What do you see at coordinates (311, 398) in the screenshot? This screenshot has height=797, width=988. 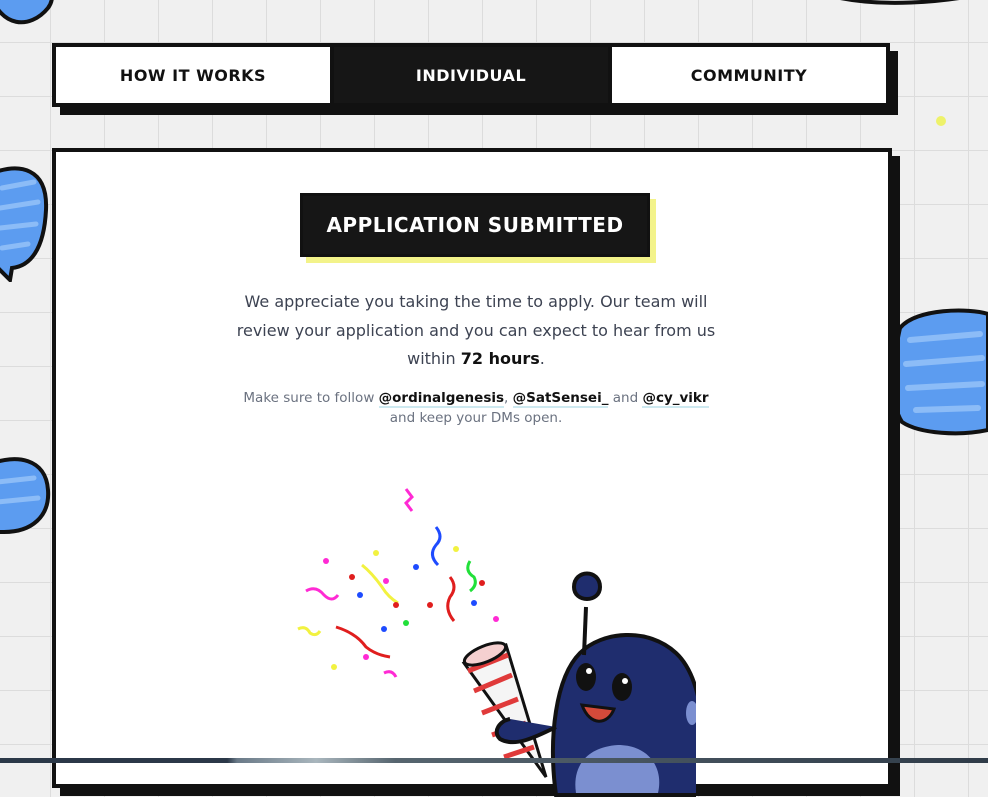 I see `follow-prefix: Make sure to follow` at bounding box center [311, 398].